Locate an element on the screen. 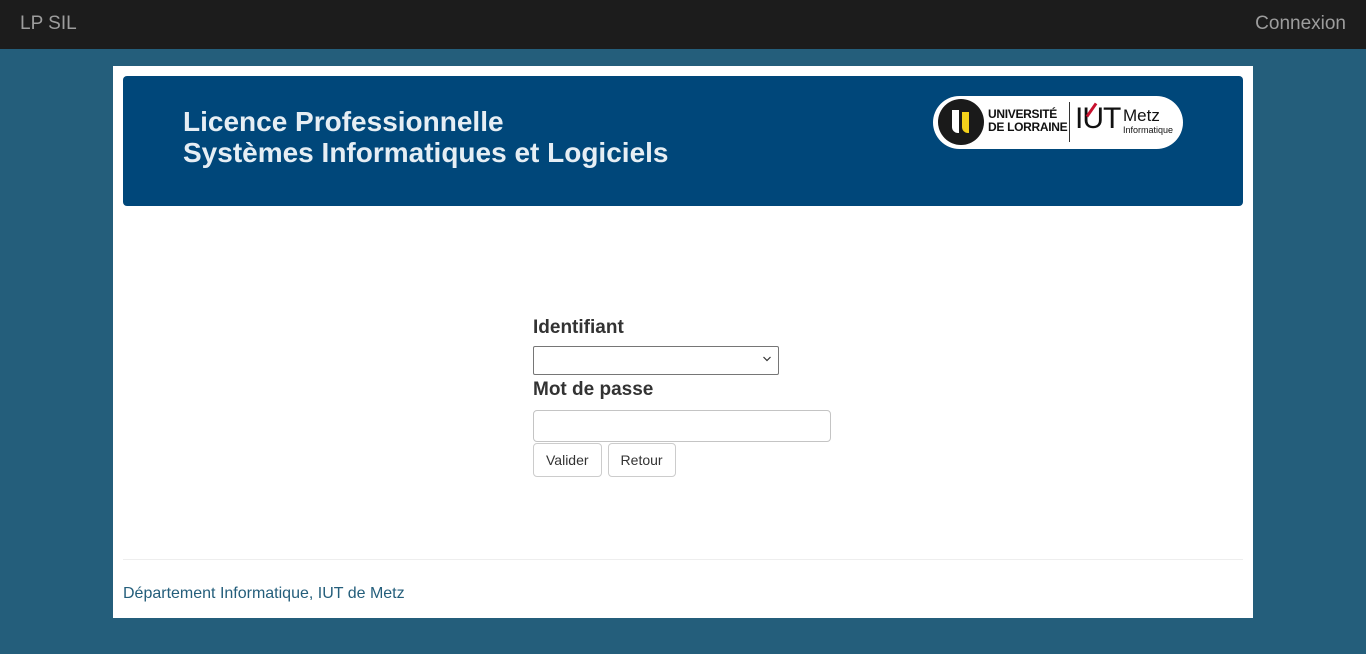 The width and height of the screenshot is (1366, 654). identifier-label: Identifiant is located at coordinates (578, 327).